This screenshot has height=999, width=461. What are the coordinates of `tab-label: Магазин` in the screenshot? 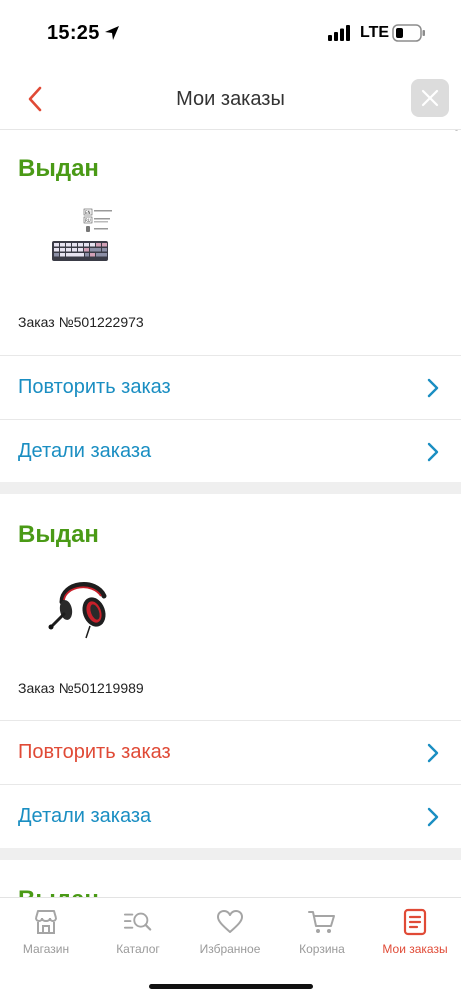 It's located at (46, 949).